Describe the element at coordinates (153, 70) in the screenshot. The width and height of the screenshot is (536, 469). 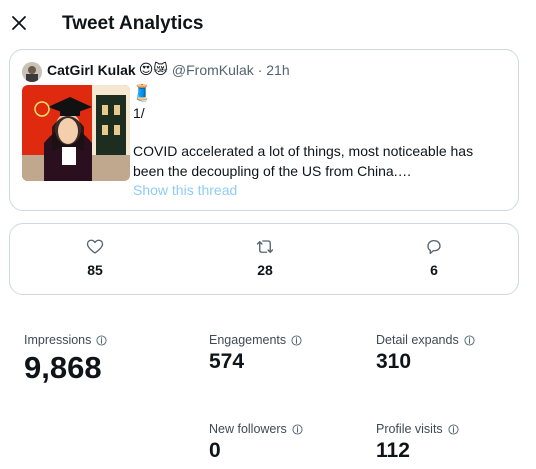
I see `author-emojis: 😍😿` at that location.